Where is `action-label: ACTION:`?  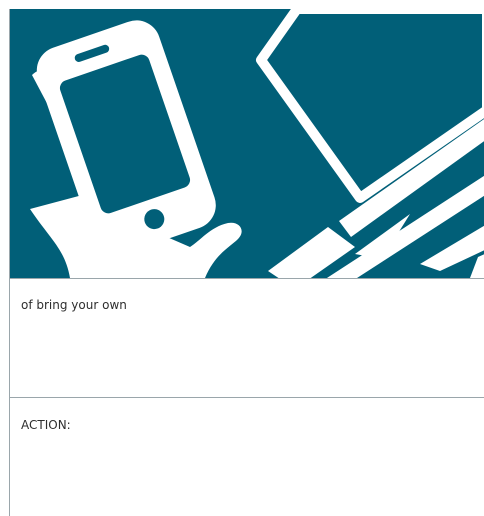
action-label: ACTION: is located at coordinates (46, 425).